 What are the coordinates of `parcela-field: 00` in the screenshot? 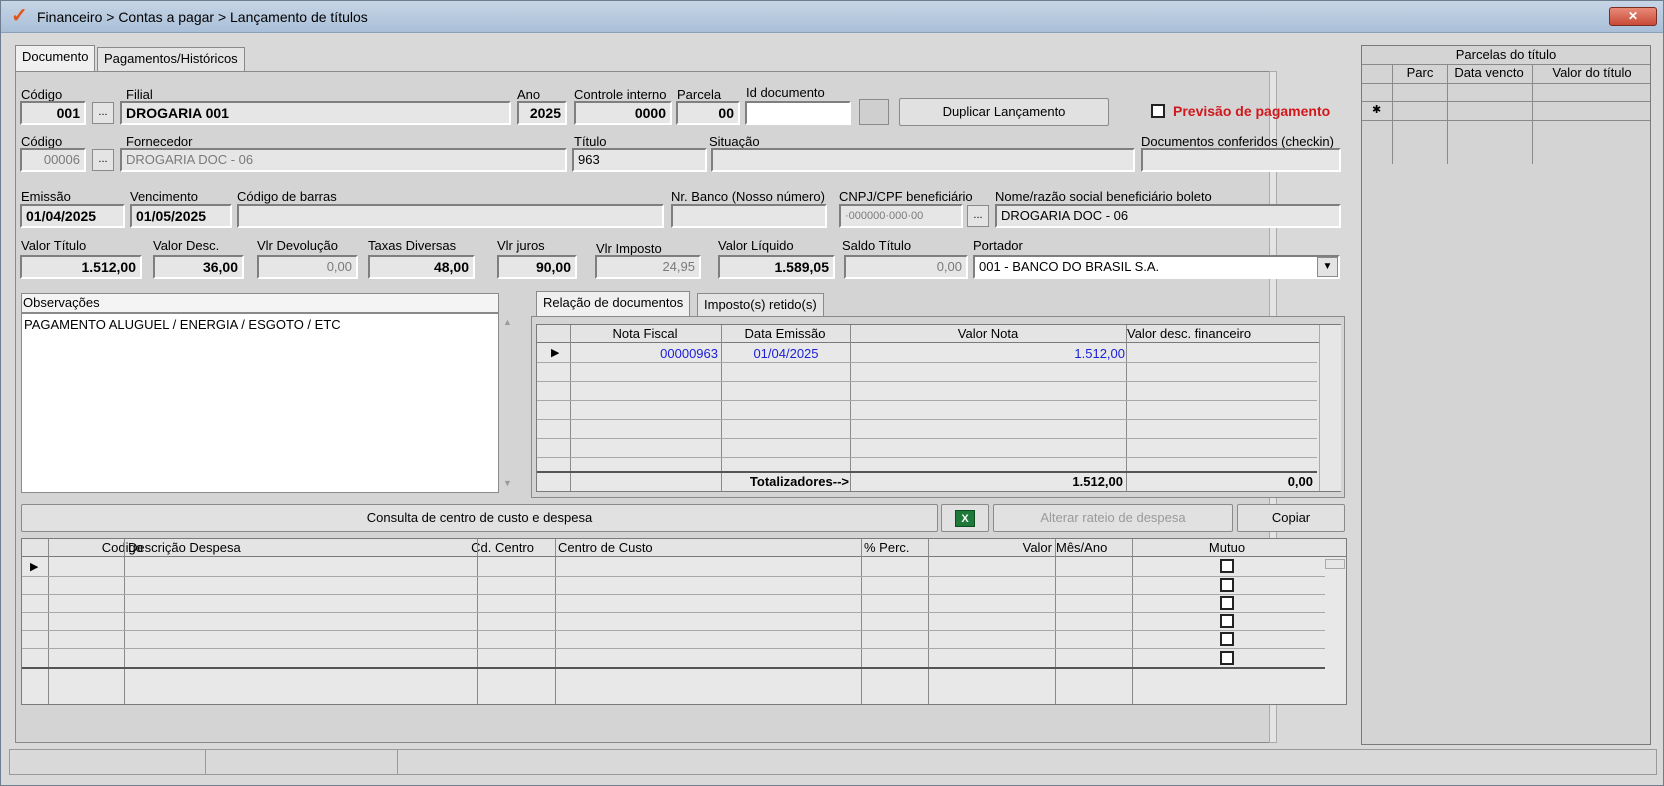 It's located at (708, 113).